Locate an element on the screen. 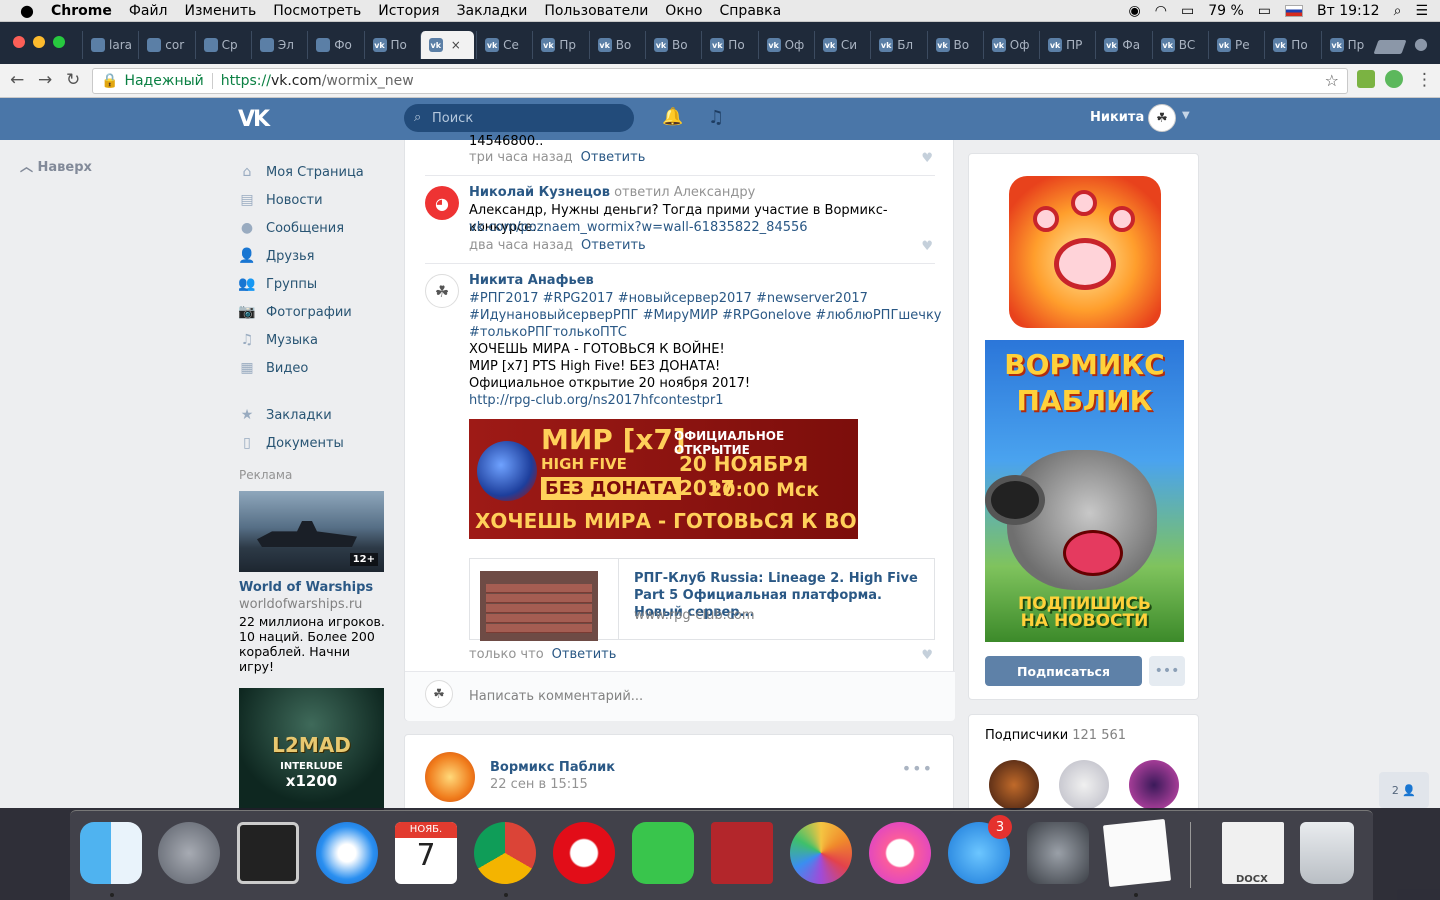 The image size is (1440, 900). airplay-icon: ▭ is located at coordinates (1187, 11).